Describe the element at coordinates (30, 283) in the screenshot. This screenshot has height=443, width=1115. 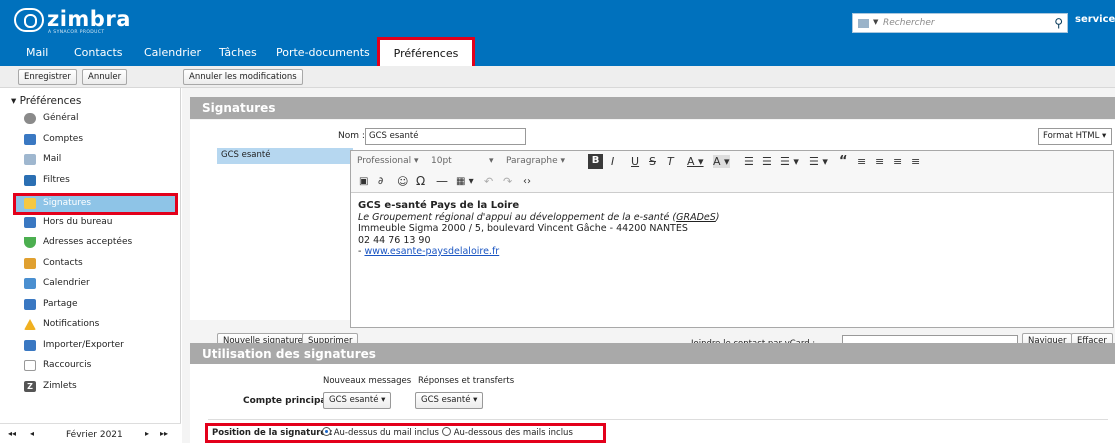
I see `calendar-icon` at that location.